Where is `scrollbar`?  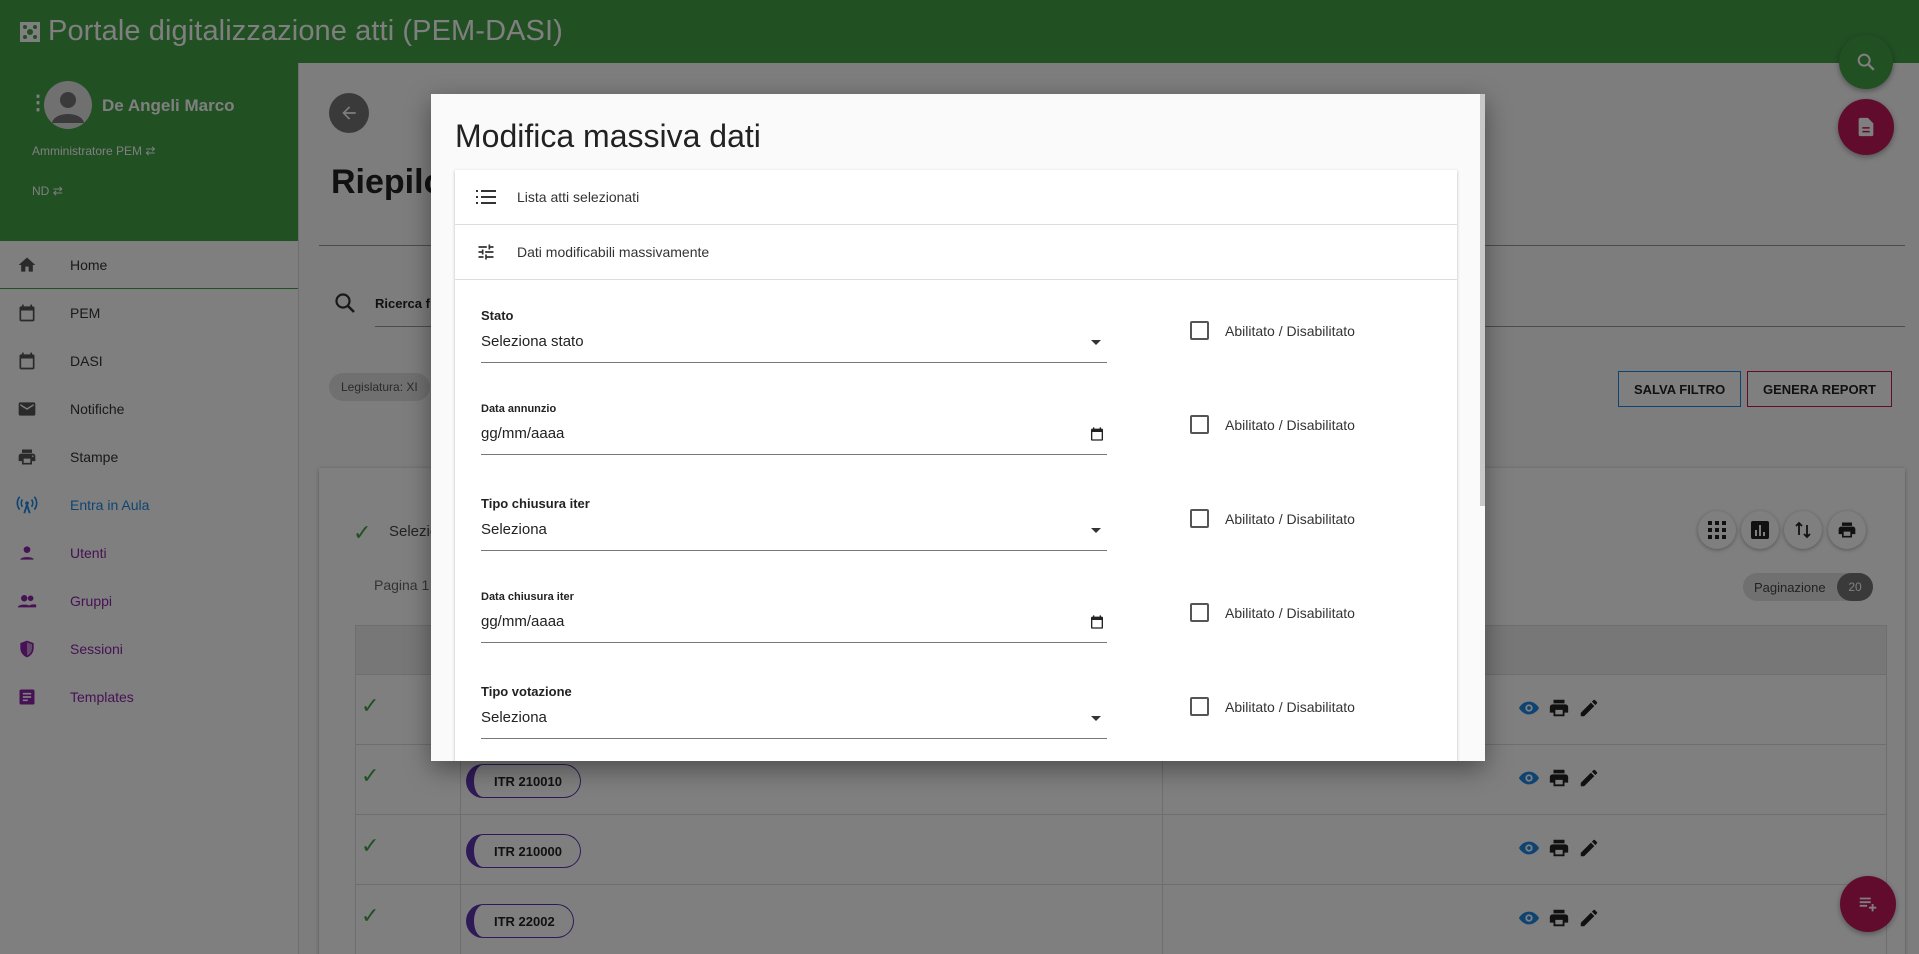
scrollbar is located at coordinates (1482, 300).